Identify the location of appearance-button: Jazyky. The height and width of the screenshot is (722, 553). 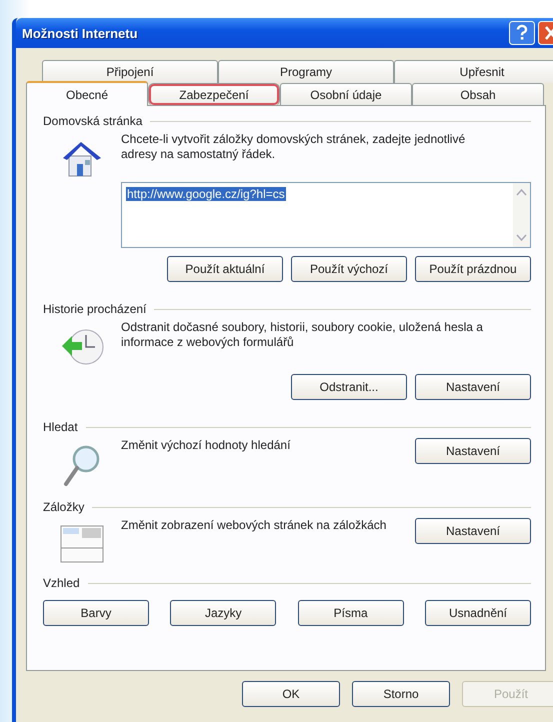
(223, 613).